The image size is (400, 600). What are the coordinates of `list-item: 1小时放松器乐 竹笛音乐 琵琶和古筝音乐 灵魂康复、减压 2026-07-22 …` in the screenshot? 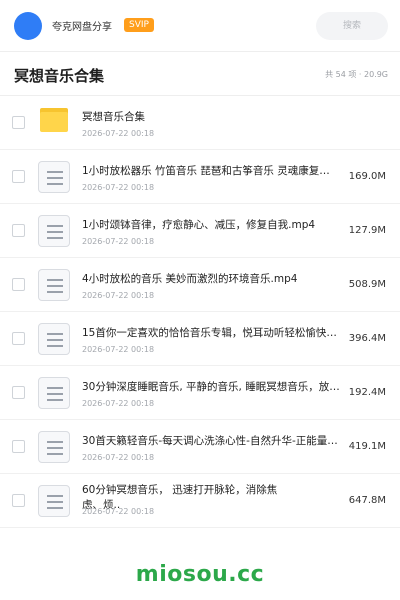 It's located at (200, 177).